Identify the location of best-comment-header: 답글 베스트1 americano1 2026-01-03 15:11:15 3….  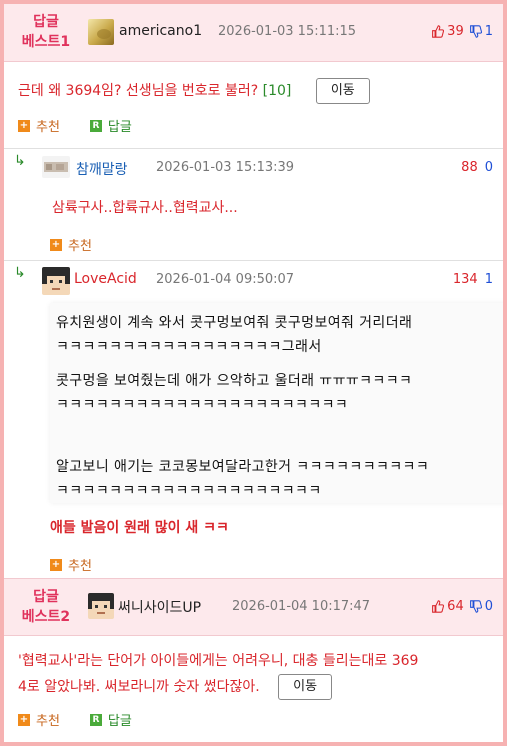
(253, 33).